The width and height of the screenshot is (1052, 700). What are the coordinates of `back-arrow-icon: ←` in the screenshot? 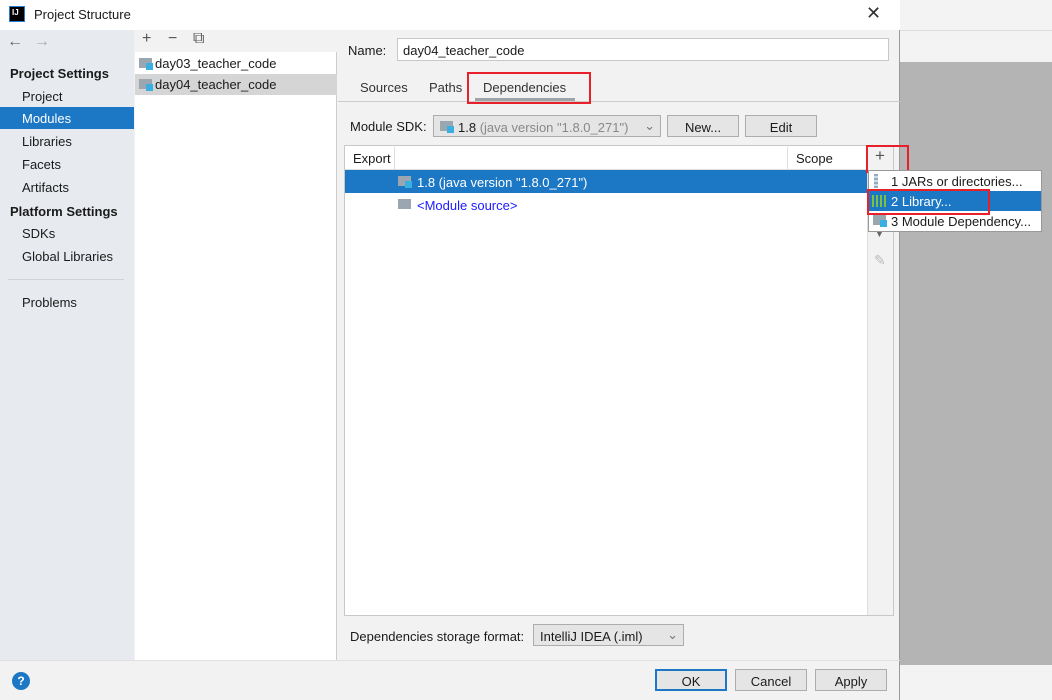 It's located at (15, 42).